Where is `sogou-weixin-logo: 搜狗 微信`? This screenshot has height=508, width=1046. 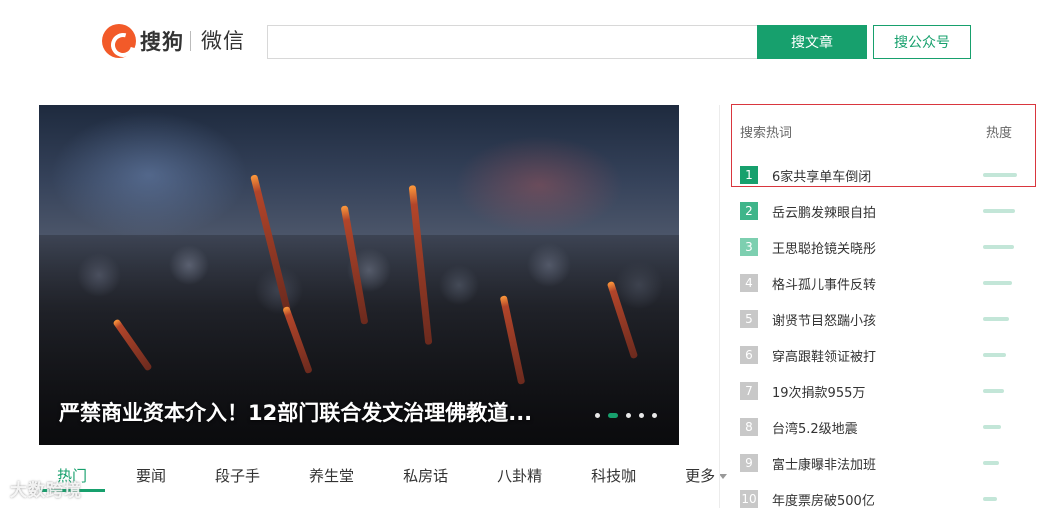 sogou-weixin-logo: 搜狗 微信 is located at coordinates (173, 41).